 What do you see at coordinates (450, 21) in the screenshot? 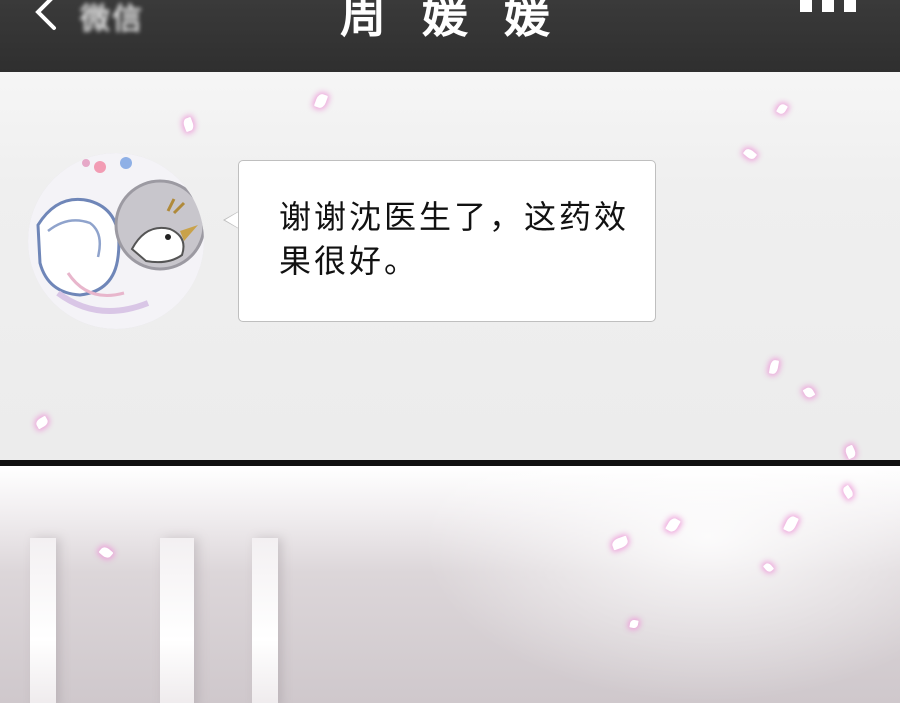
I see `chat-title: 周 媛 媛` at bounding box center [450, 21].